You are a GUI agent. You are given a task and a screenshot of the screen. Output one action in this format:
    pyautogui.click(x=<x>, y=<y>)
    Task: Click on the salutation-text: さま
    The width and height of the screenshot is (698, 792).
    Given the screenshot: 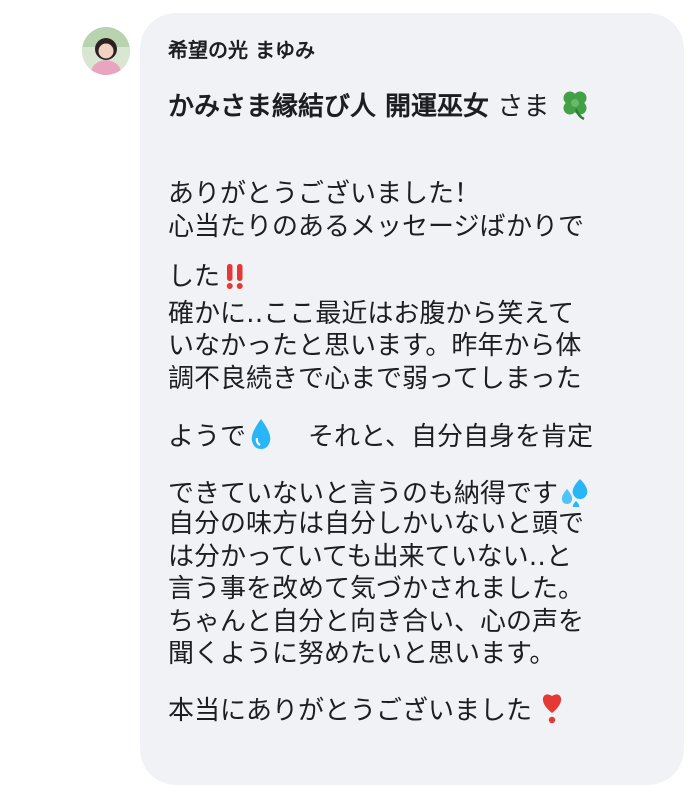 What is the action you would take?
    pyautogui.click(x=523, y=107)
    